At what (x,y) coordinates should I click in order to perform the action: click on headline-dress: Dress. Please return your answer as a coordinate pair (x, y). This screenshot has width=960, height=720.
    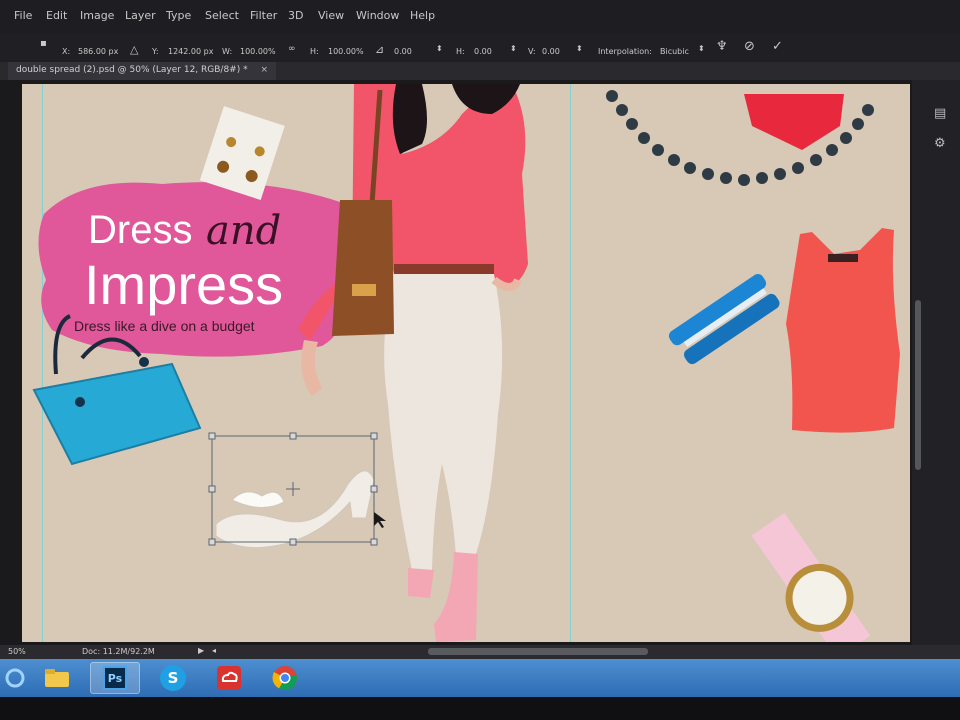
    Looking at the image, I should click on (140, 230).